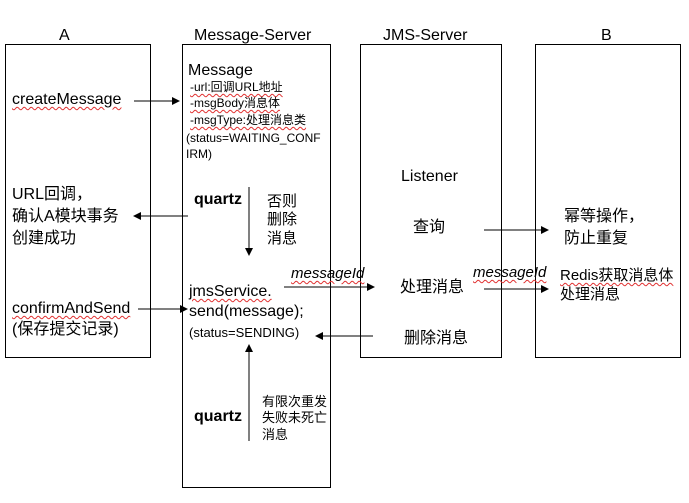 This screenshot has height=503, width=689. Describe the element at coordinates (248, 120) in the screenshot. I see `message-field-type: -msgType:处理消息类` at that location.